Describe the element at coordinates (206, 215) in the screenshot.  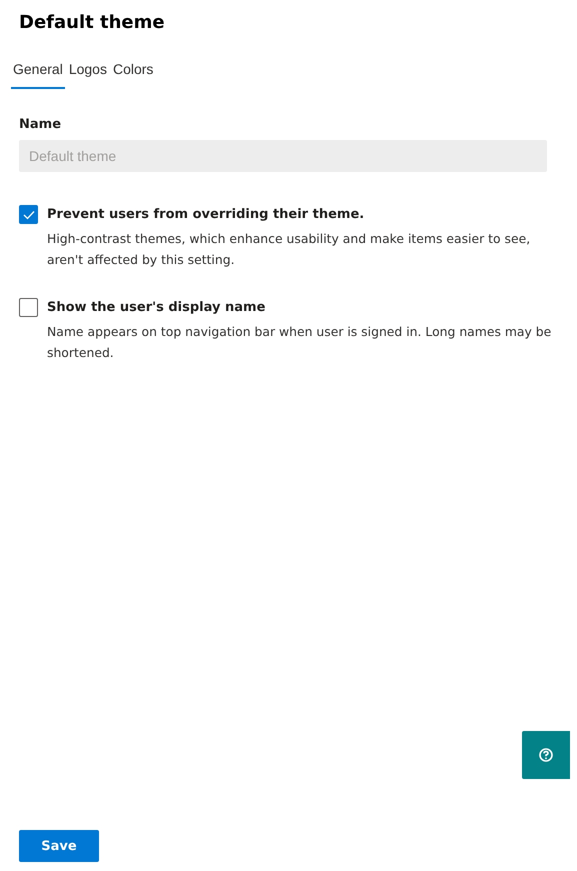
I see `checkbox-label: Prevent users from overriding their theme.` at that location.